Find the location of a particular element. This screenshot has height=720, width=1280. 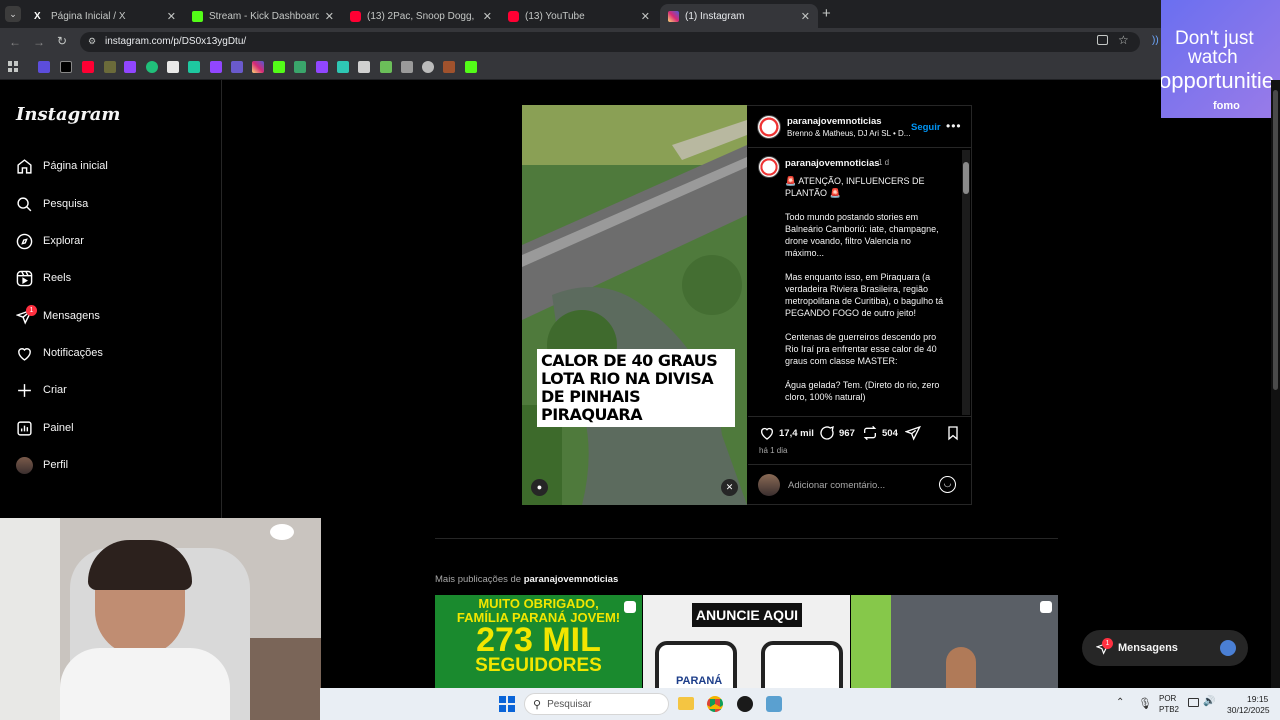

reload-icon: ↻ is located at coordinates (62, 41).